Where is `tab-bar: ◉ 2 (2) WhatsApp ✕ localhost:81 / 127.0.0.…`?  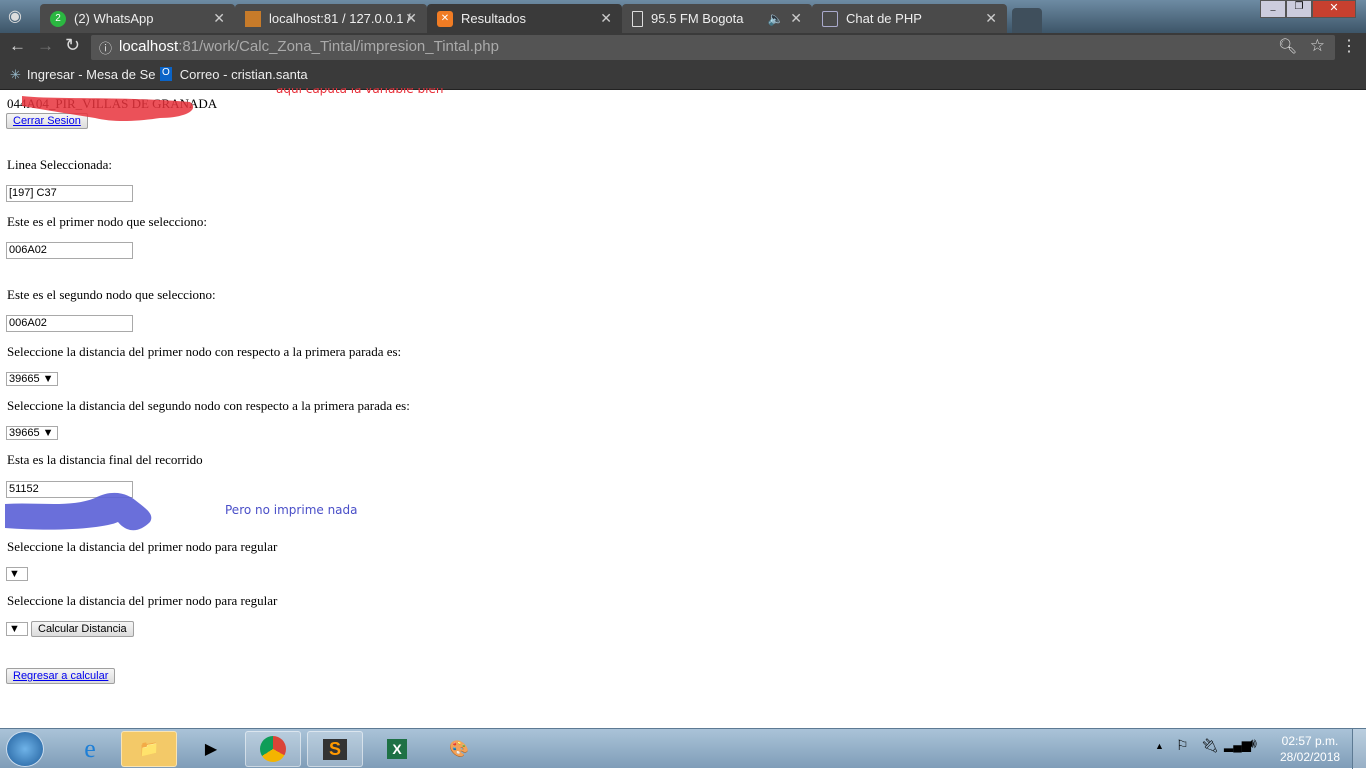
tab-bar: ◉ 2 (2) WhatsApp ✕ localhost:81 / 127.0.0.… is located at coordinates (683, 16).